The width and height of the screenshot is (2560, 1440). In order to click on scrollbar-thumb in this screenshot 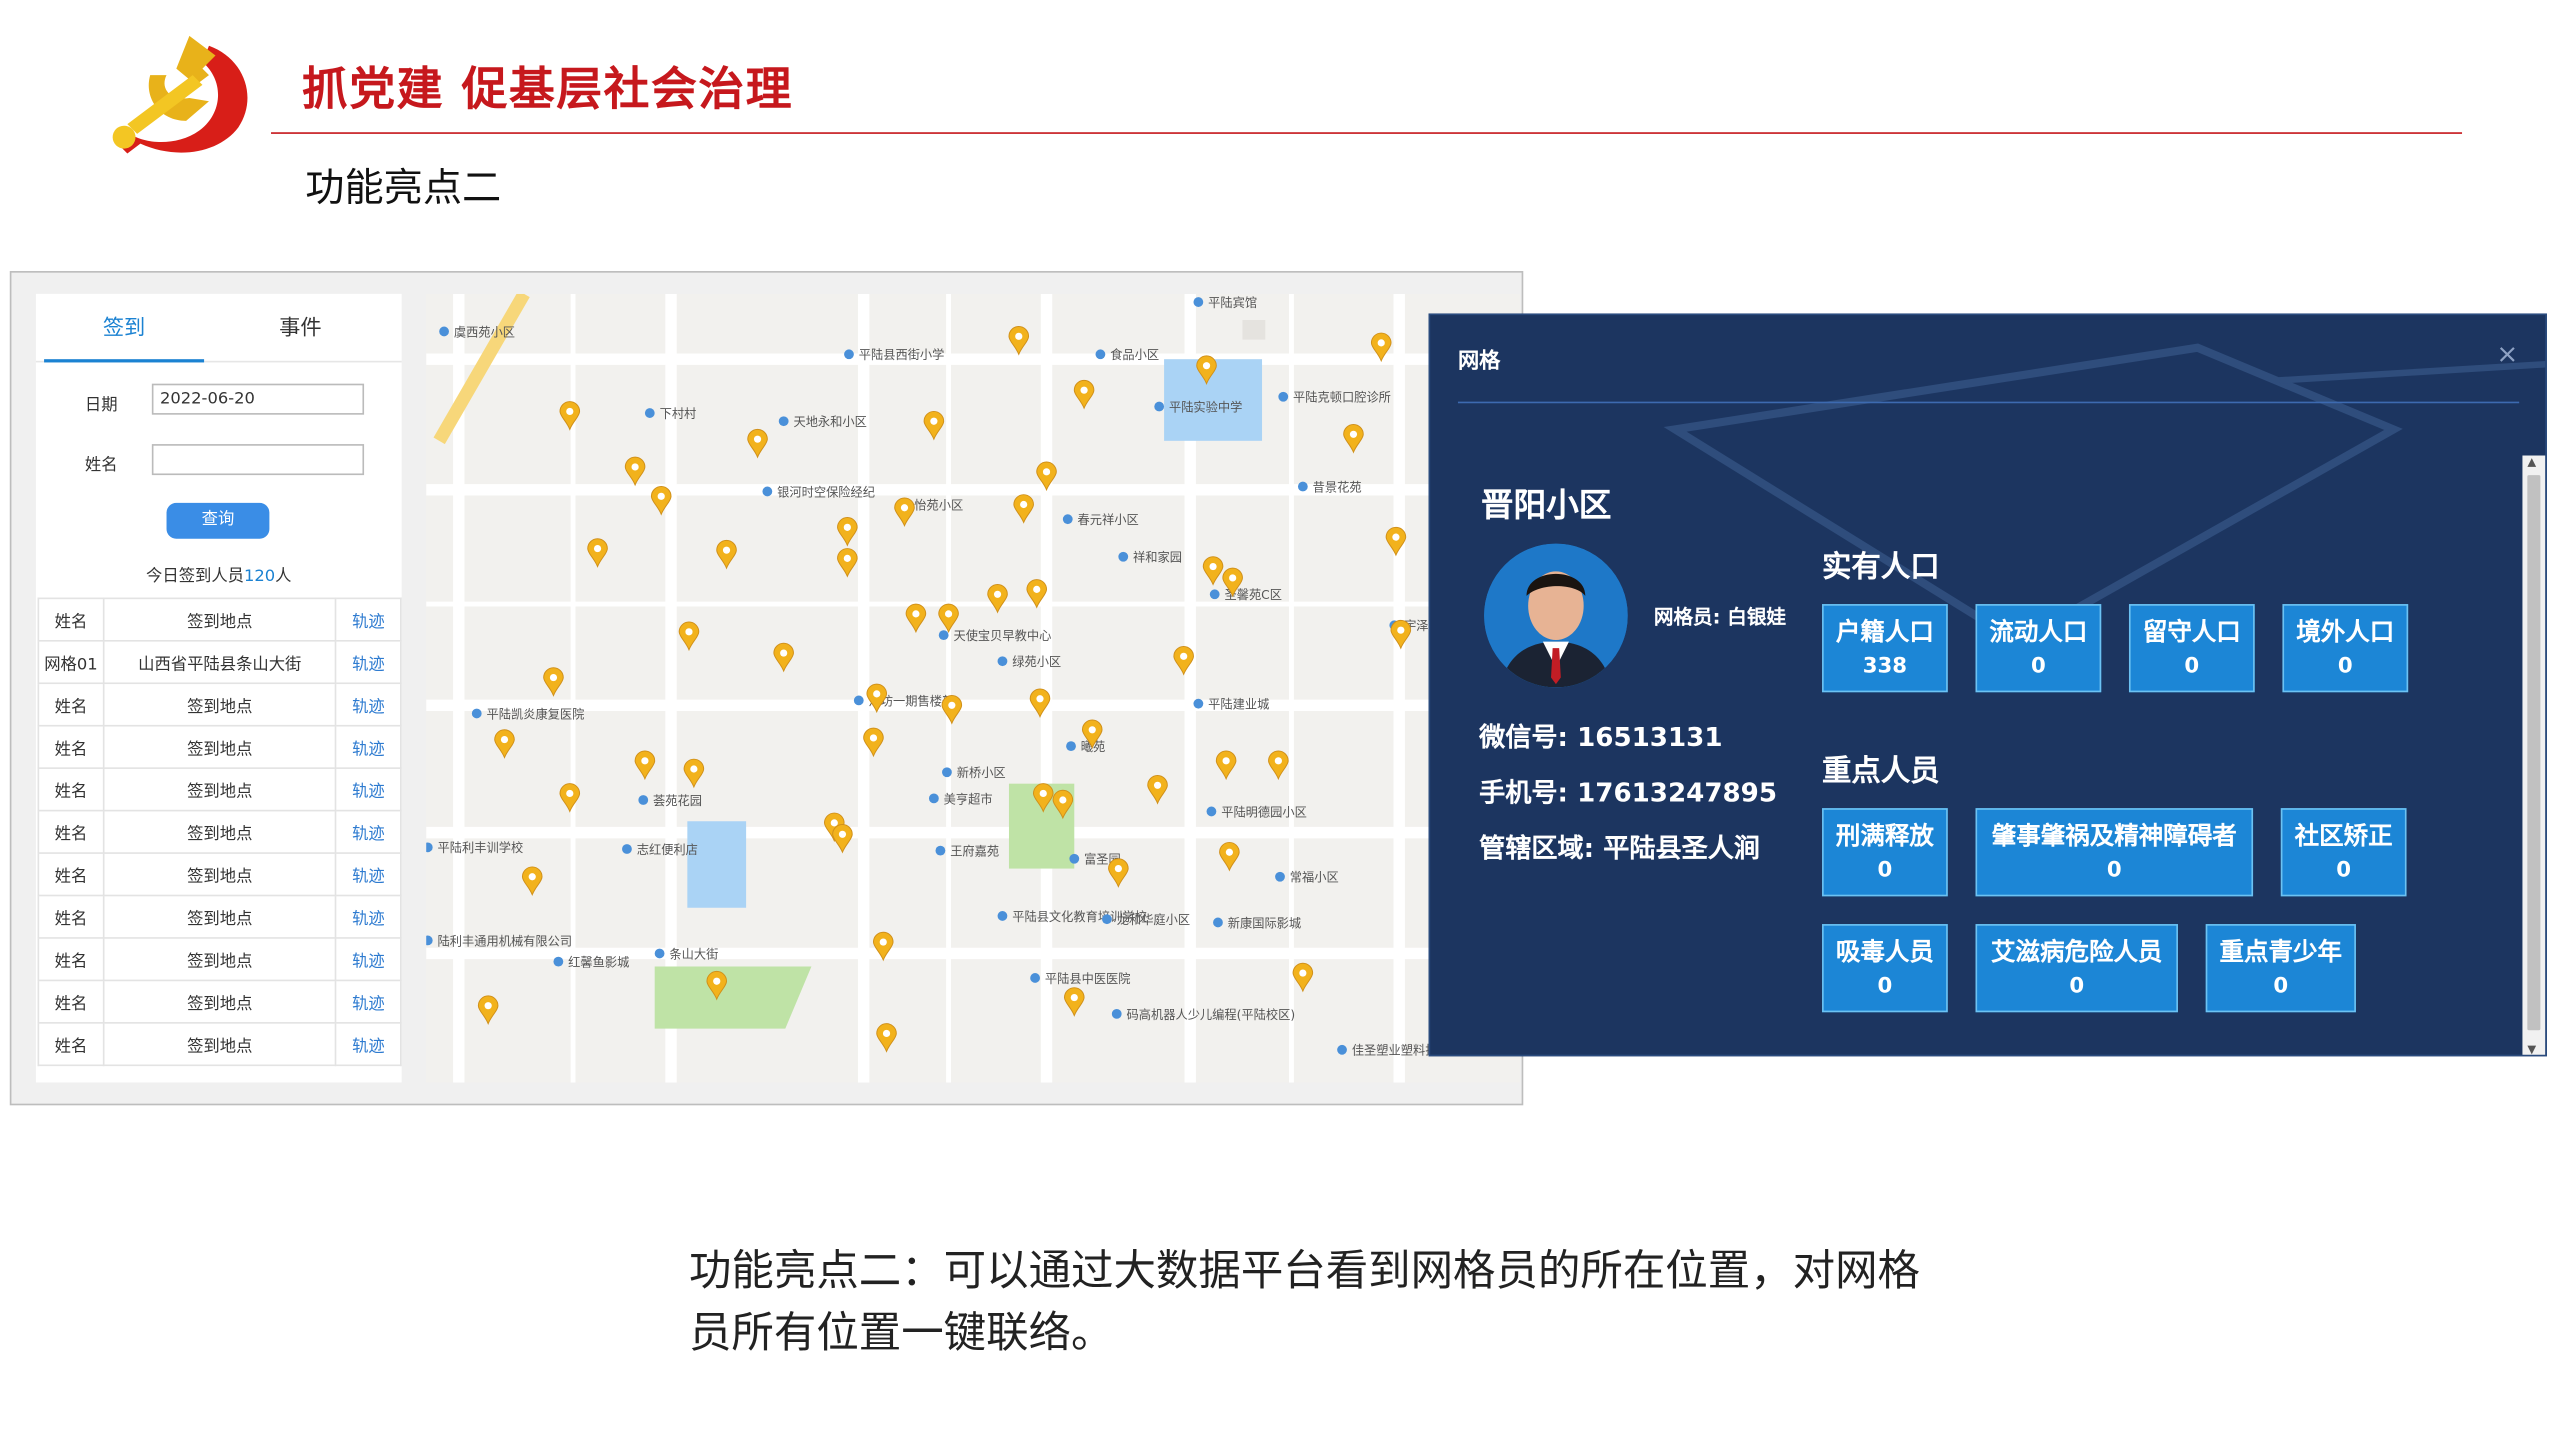, I will do `click(2534, 753)`.